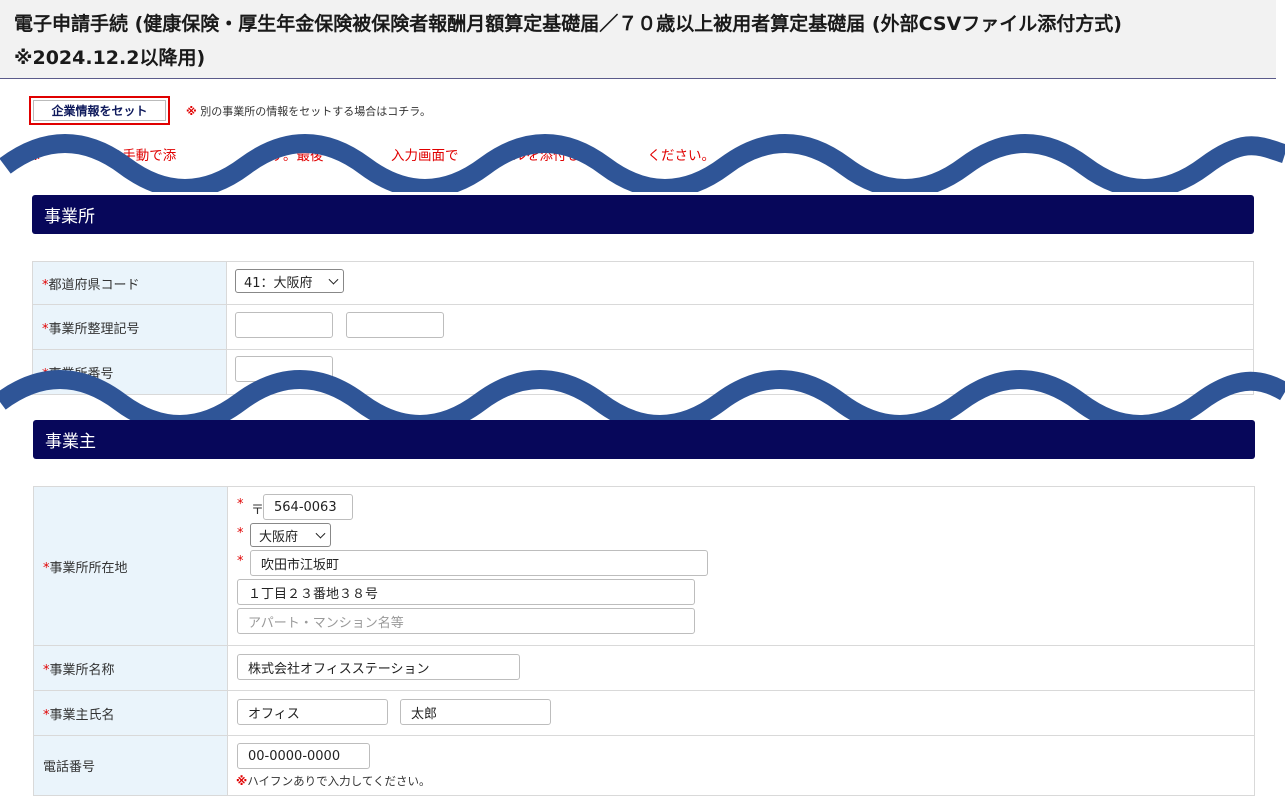  Describe the element at coordinates (130, 566) in the screenshot. I see `label-office-address: *事業所所在地` at that location.